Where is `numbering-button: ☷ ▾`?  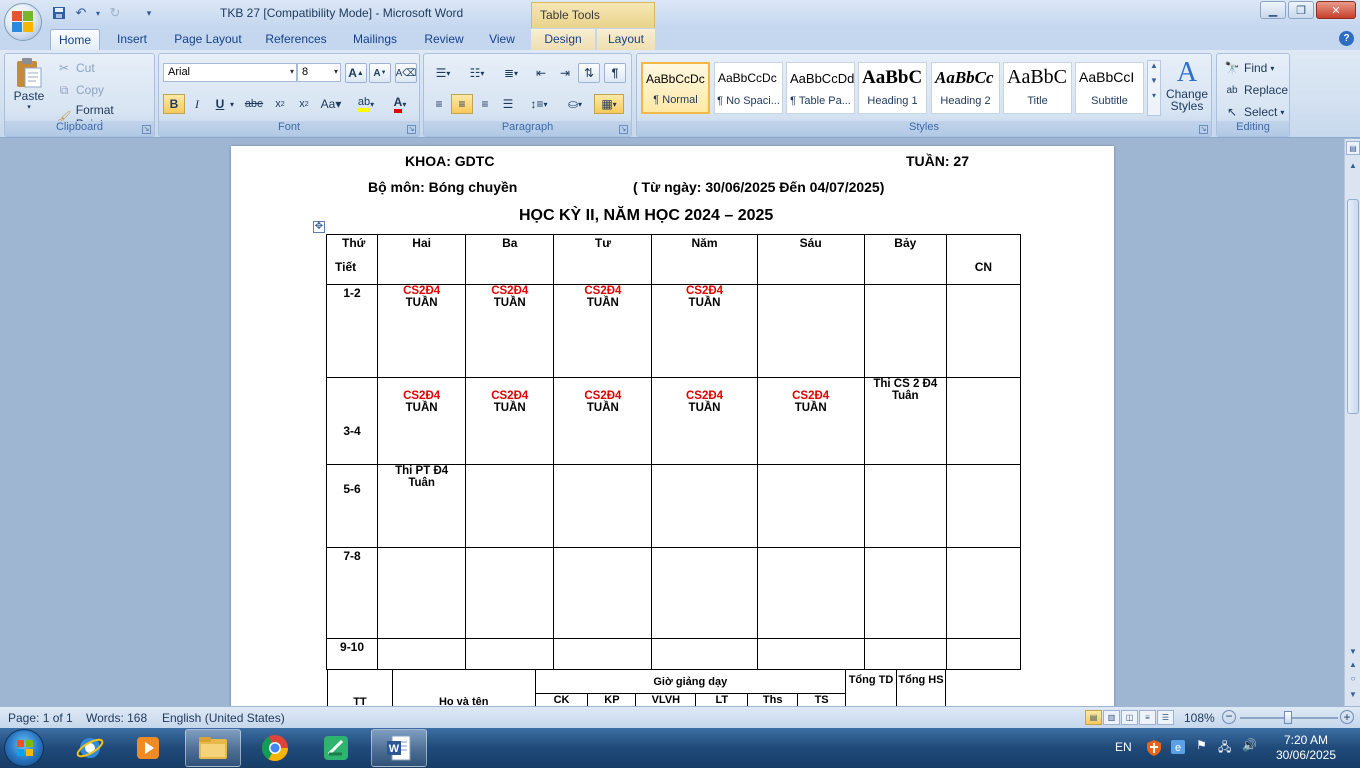 numbering-button: ☷ ▾ is located at coordinates (477, 73).